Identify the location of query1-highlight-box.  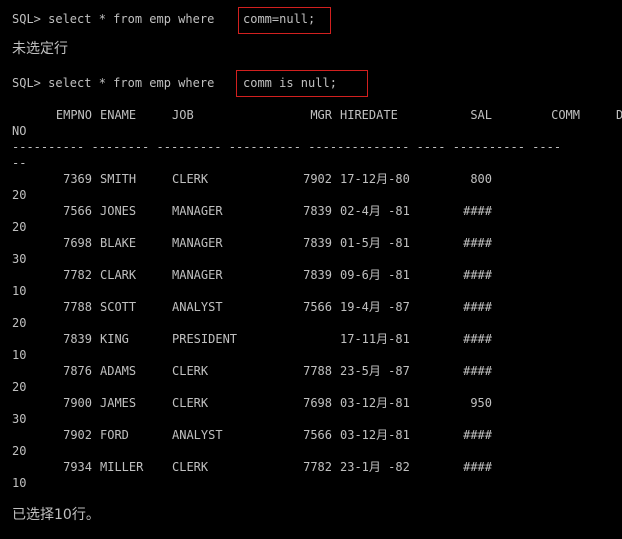
(284, 20).